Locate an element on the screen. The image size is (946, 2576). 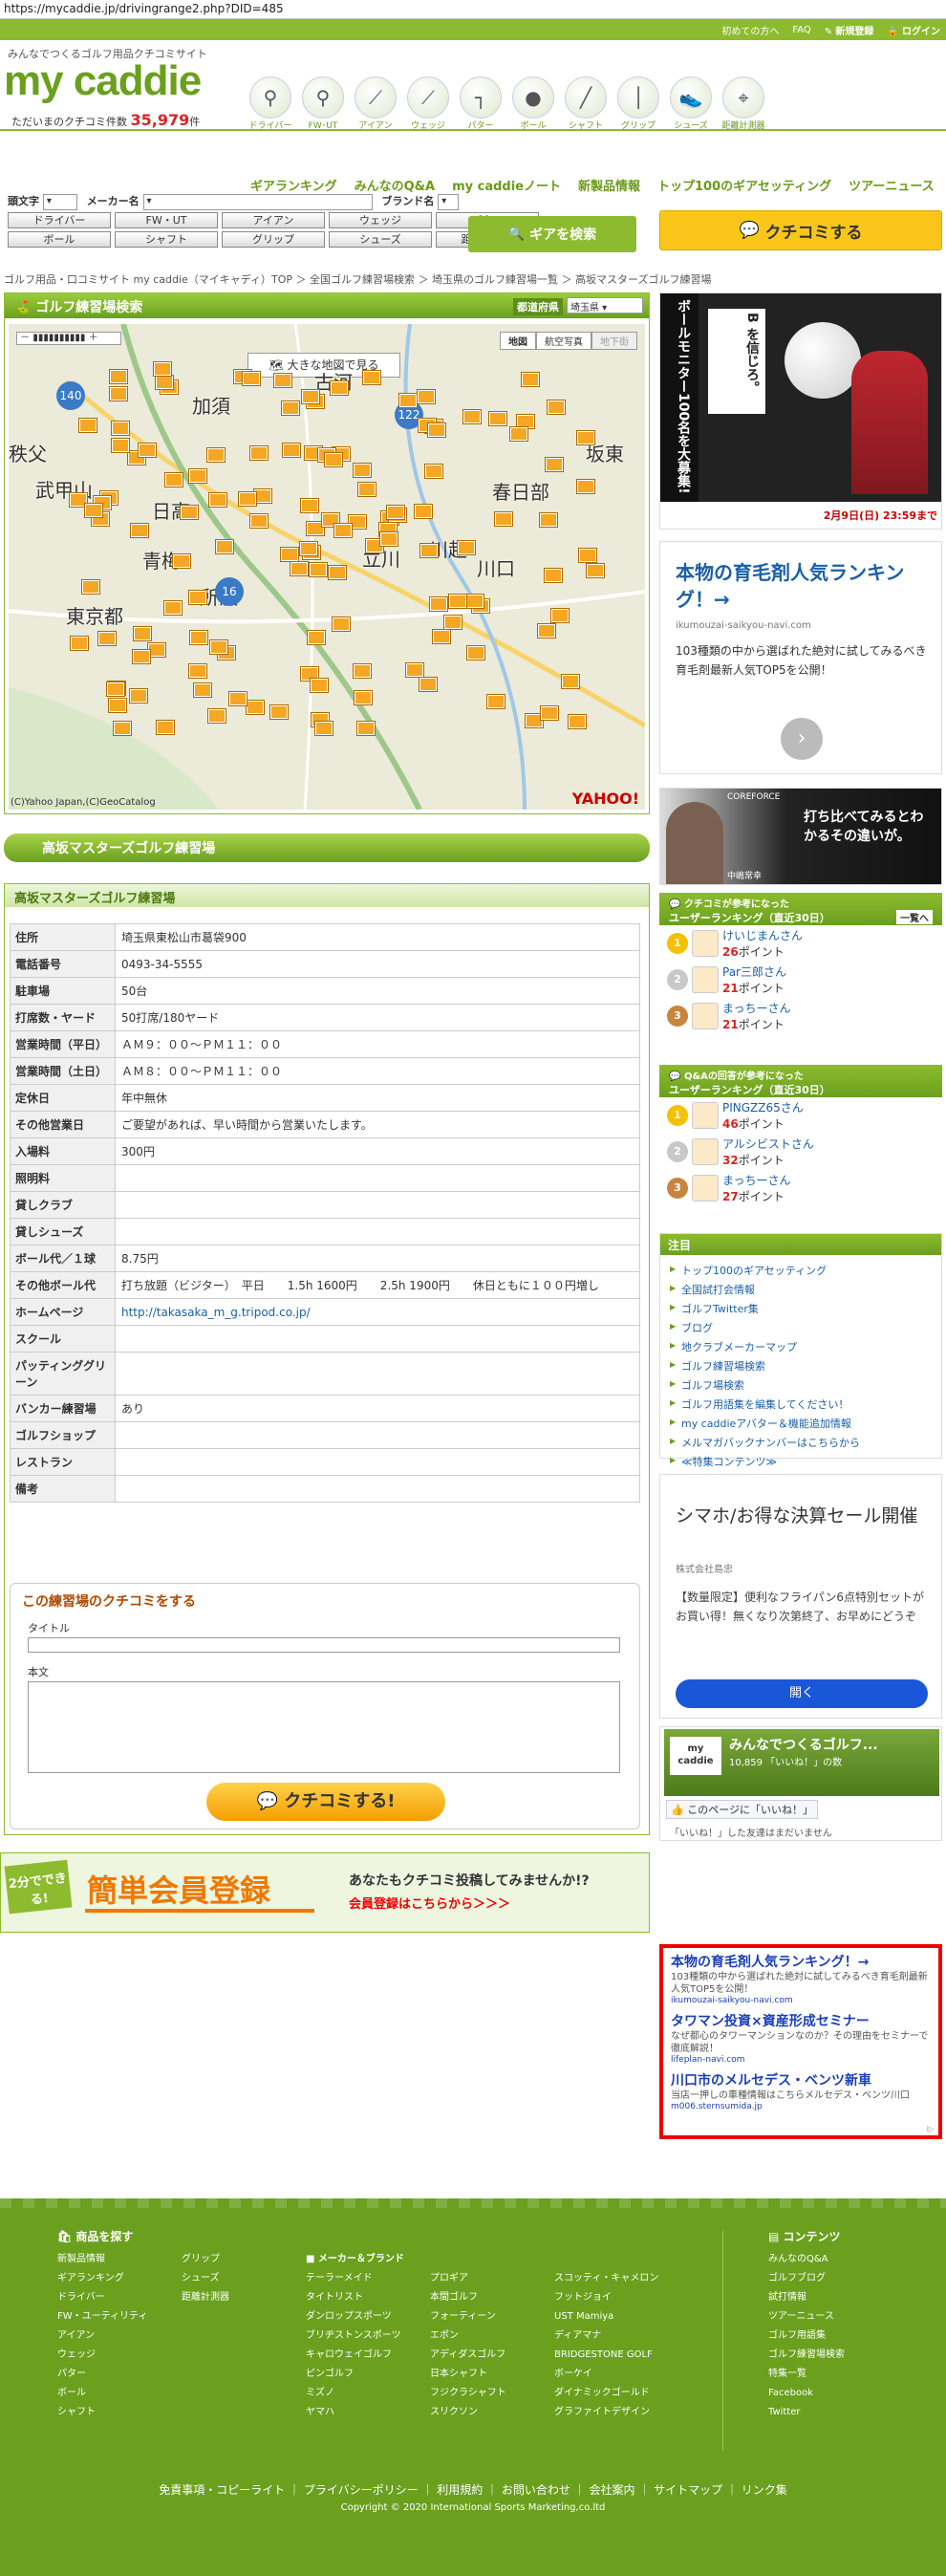
search-category-button: FW・UT is located at coordinates (166, 220).